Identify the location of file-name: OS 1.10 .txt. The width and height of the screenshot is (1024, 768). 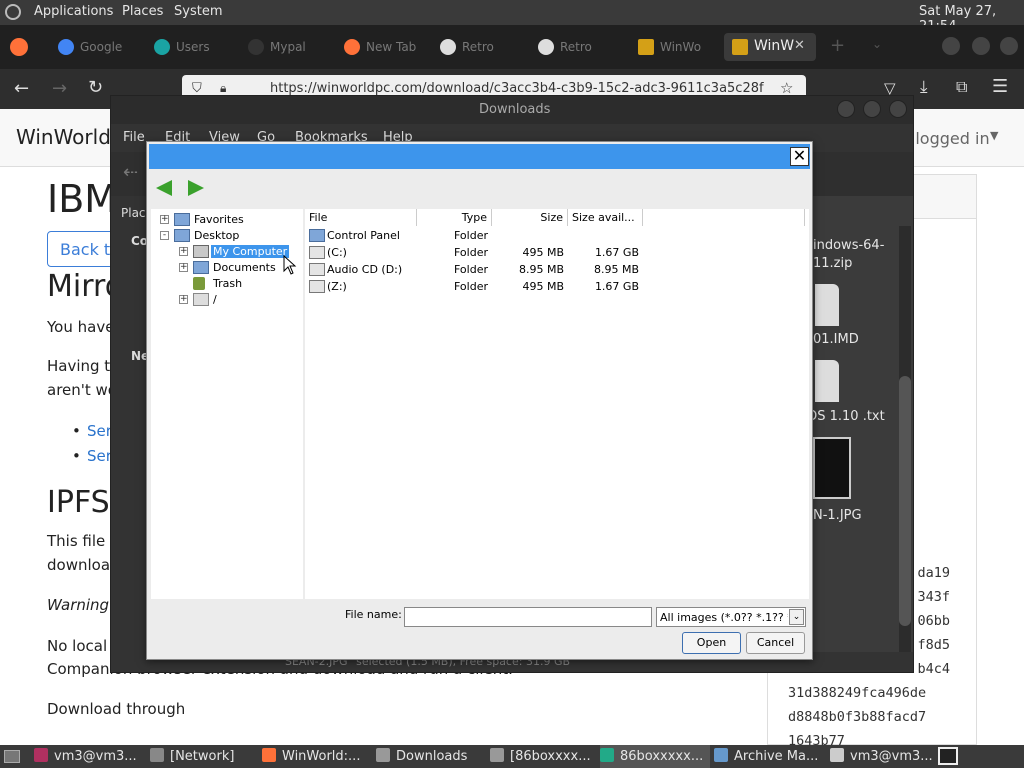
(846, 416).